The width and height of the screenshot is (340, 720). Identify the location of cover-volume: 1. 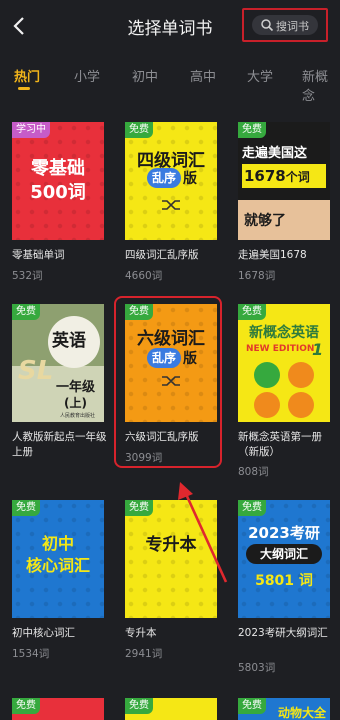
(318, 349).